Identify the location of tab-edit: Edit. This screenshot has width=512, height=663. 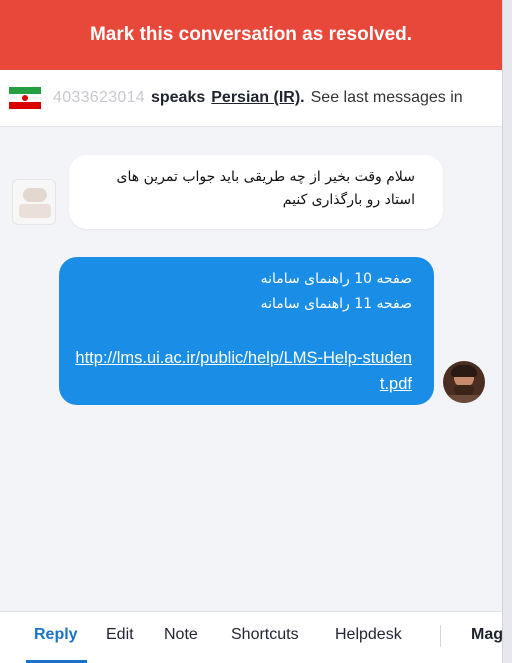
(120, 635).